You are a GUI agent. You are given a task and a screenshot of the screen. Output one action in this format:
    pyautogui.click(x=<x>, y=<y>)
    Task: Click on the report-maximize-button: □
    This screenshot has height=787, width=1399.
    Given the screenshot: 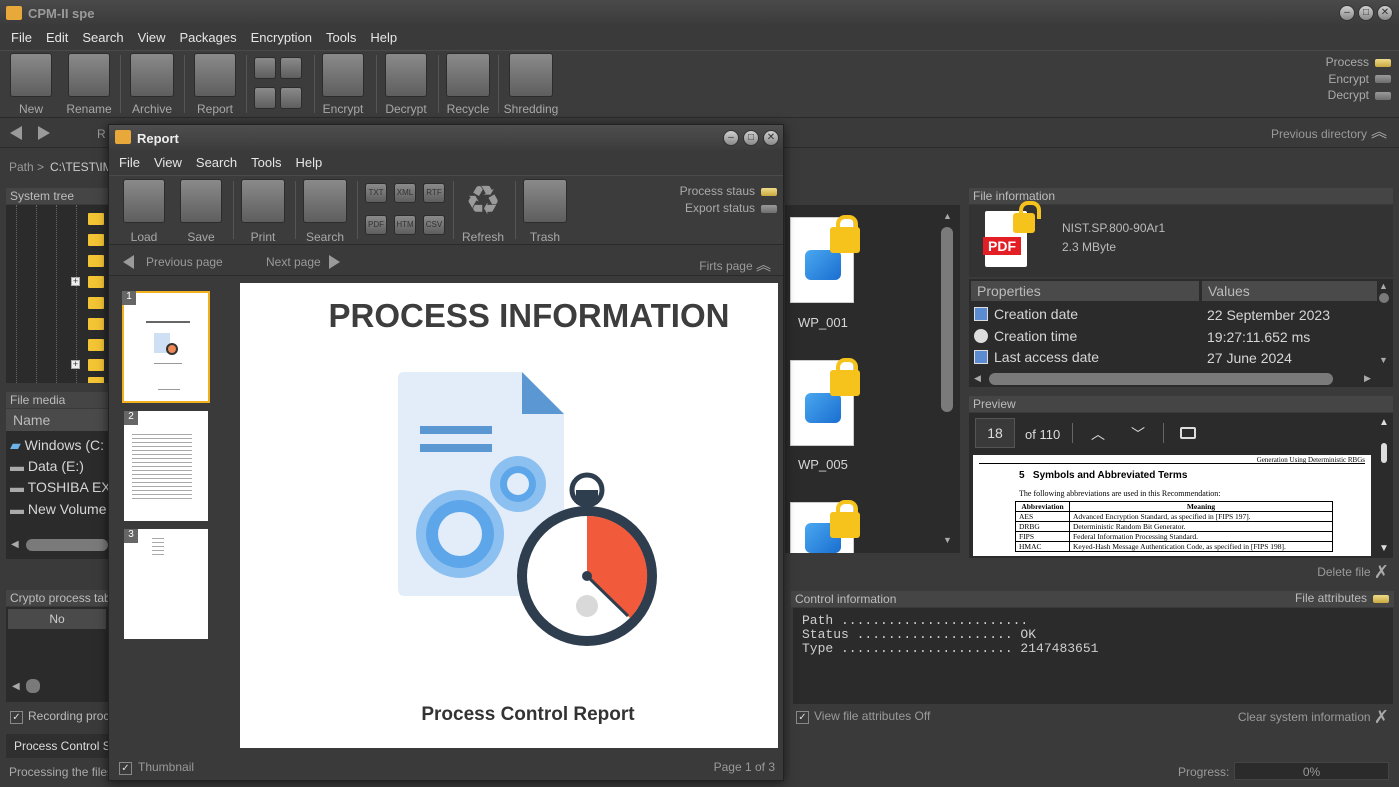 What is the action you would take?
    pyautogui.click(x=751, y=138)
    